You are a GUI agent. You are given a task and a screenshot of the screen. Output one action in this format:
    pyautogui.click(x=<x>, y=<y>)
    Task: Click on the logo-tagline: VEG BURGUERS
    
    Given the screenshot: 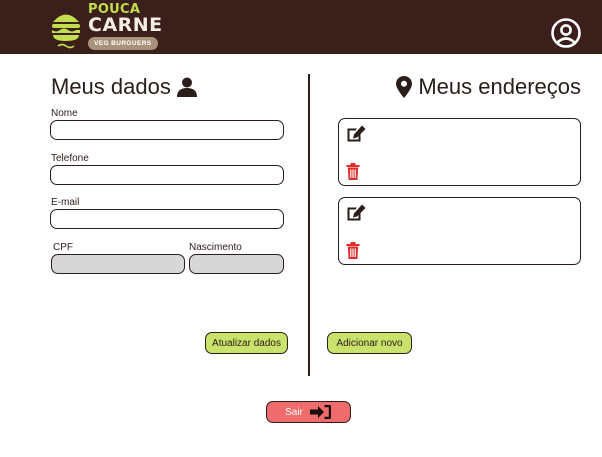 What is the action you would take?
    pyautogui.click(x=123, y=43)
    